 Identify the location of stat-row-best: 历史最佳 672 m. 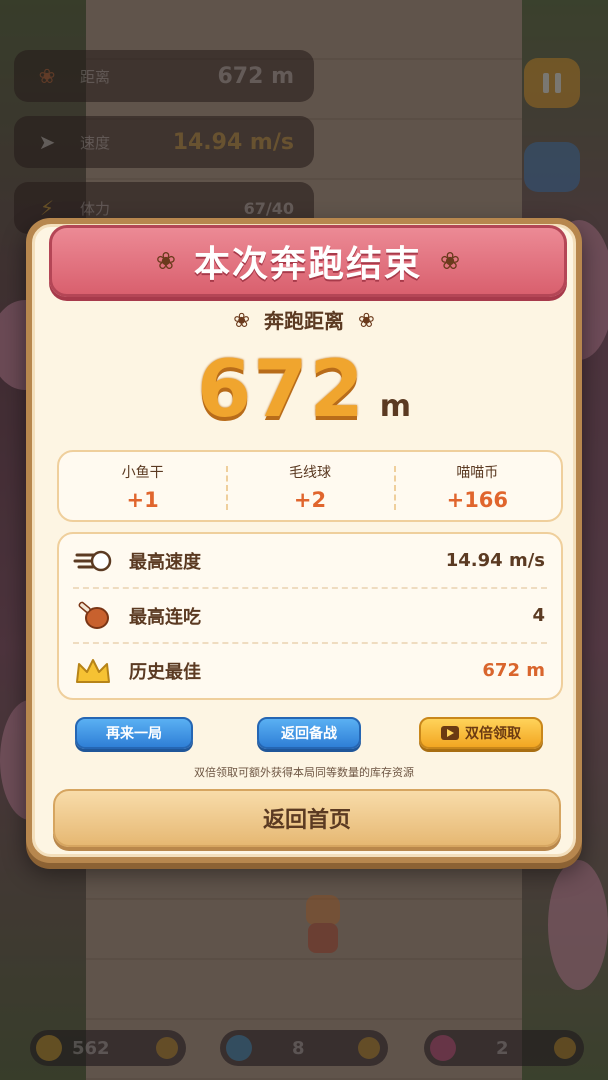
(310, 670).